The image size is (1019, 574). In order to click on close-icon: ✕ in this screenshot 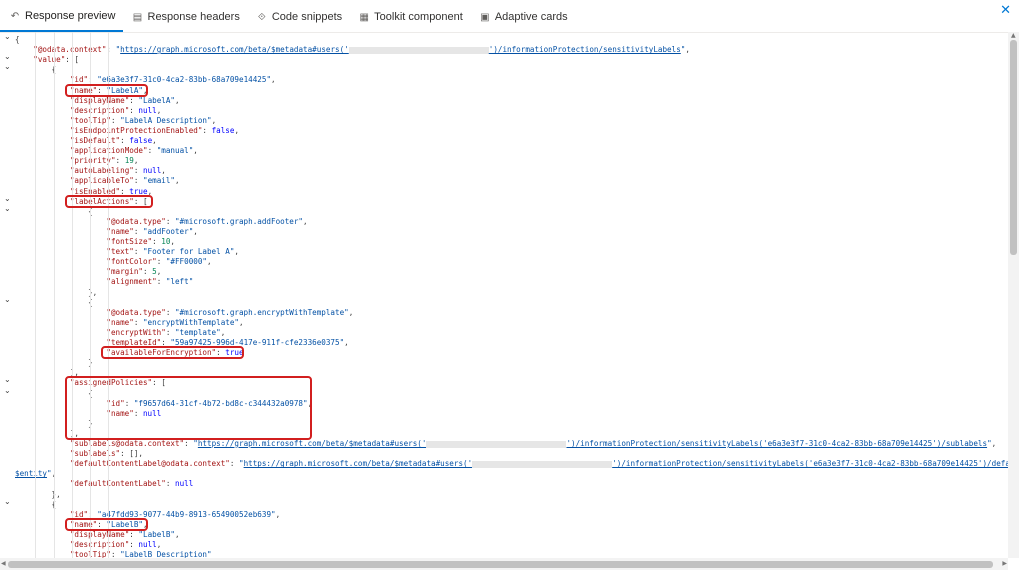, I will do `click(1005, 10)`.